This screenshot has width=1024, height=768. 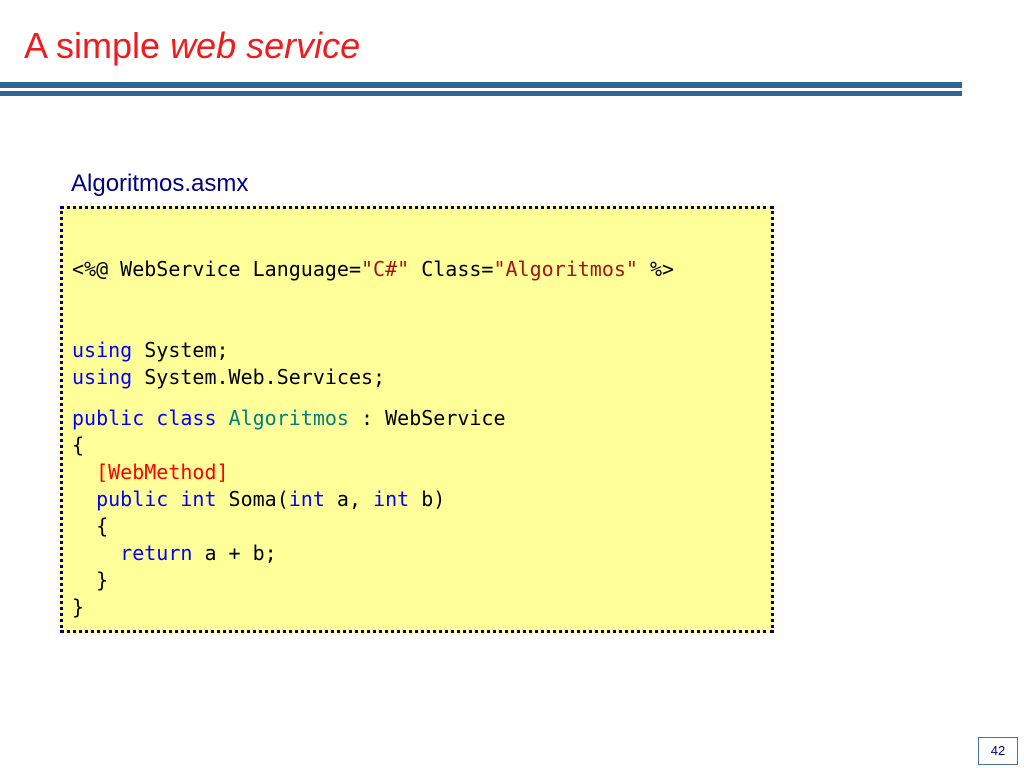 I want to click on code-keyword: return, so click(x=156, y=553).